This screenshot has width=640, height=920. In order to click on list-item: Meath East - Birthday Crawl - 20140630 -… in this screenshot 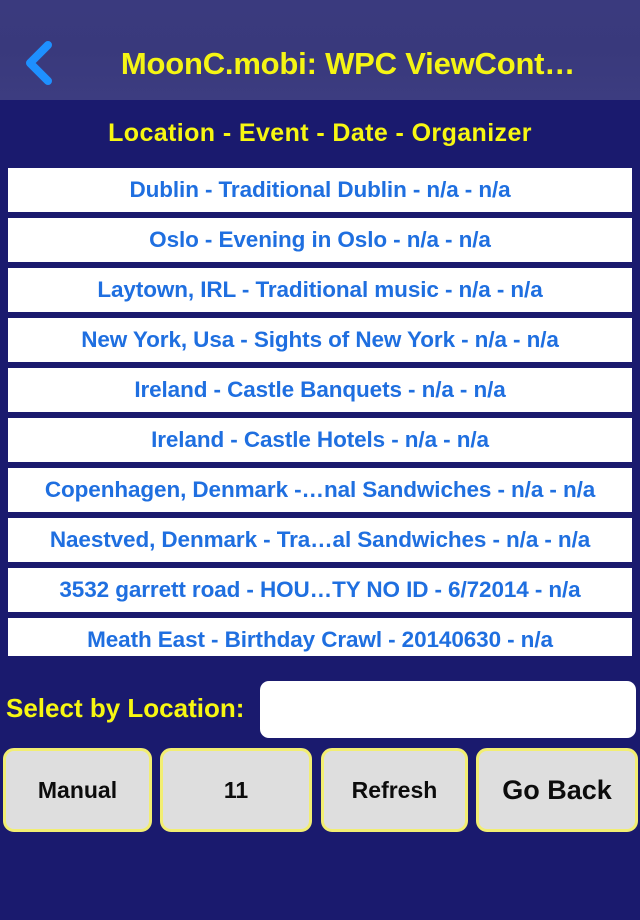, I will do `click(320, 637)`.